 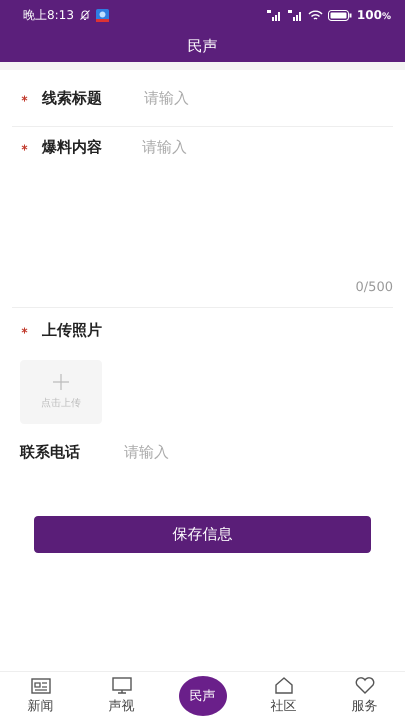 What do you see at coordinates (203, 46) in the screenshot?
I see `page-title: 民声` at bounding box center [203, 46].